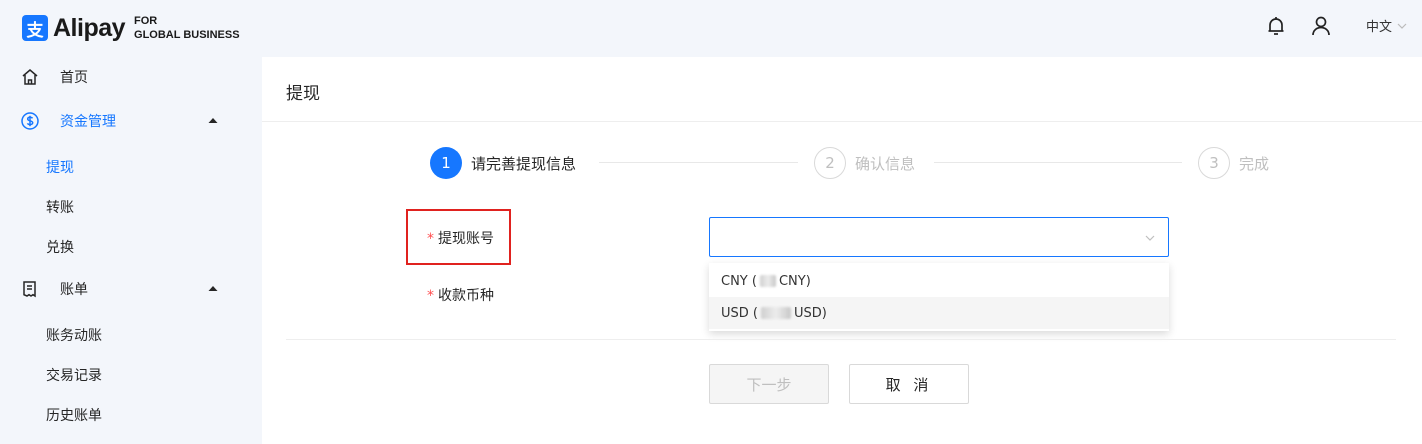 The height and width of the screenshot is (444, 1422). Describe the element at coordinates (885, 163) in the screenshot. I see `step-label: 确认信息` at that location.